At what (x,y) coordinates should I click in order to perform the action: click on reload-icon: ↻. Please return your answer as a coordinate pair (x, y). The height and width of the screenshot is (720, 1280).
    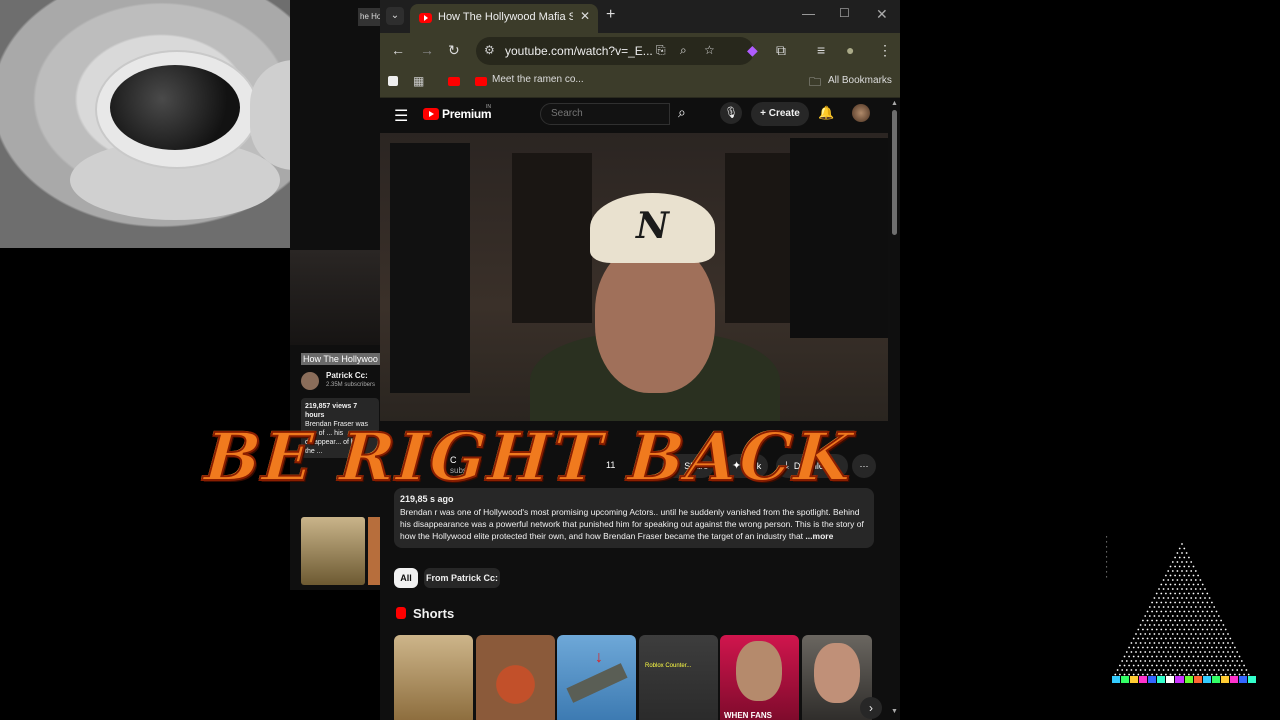
    Looking at the image, I should click on (454, 50).